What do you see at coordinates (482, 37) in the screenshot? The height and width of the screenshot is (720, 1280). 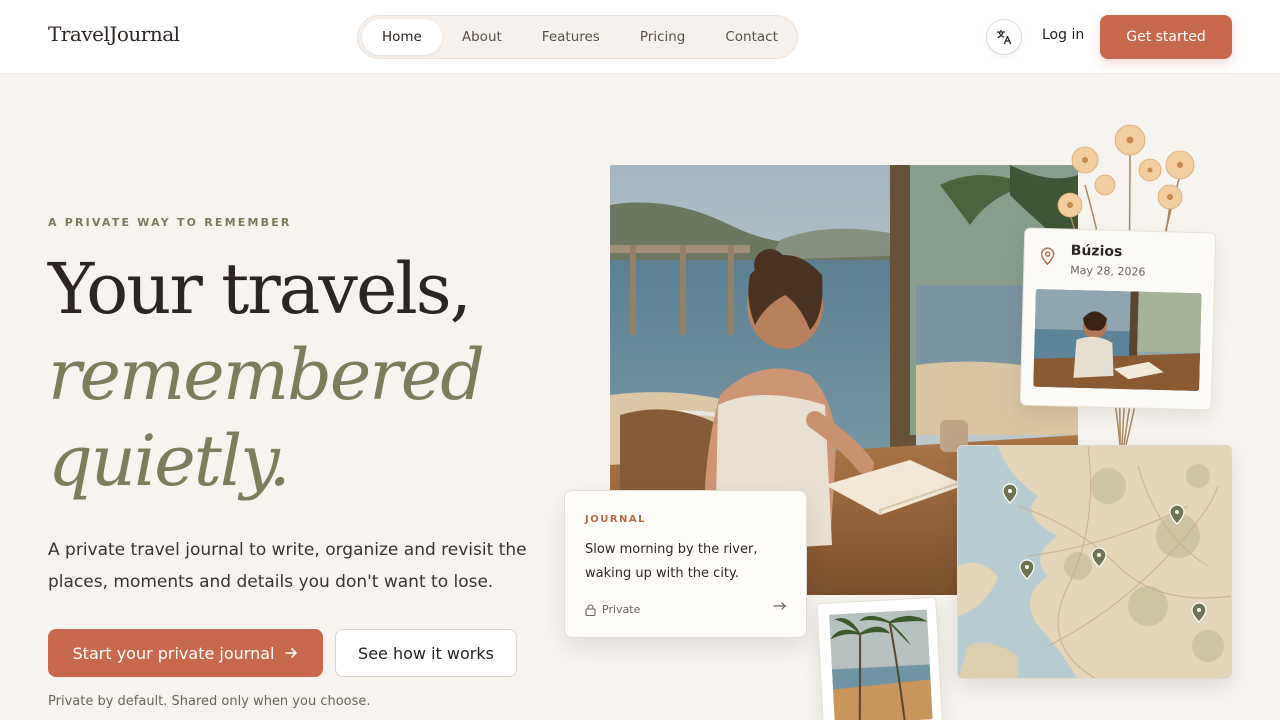 I see `nav-item-about: About` at bounding box center [482, 37].